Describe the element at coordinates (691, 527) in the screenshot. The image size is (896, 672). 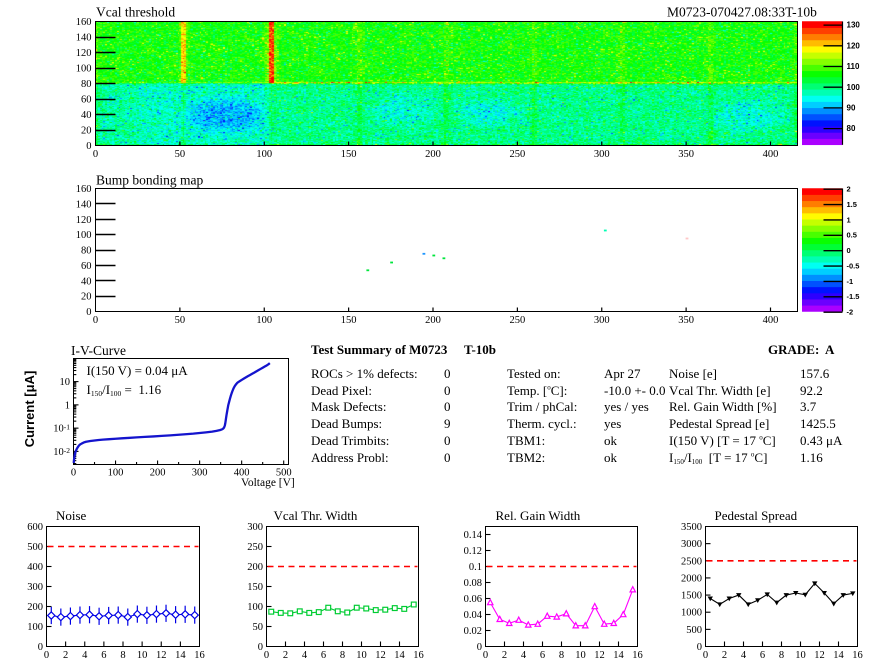
I see `svg-text: 3500` at that location.